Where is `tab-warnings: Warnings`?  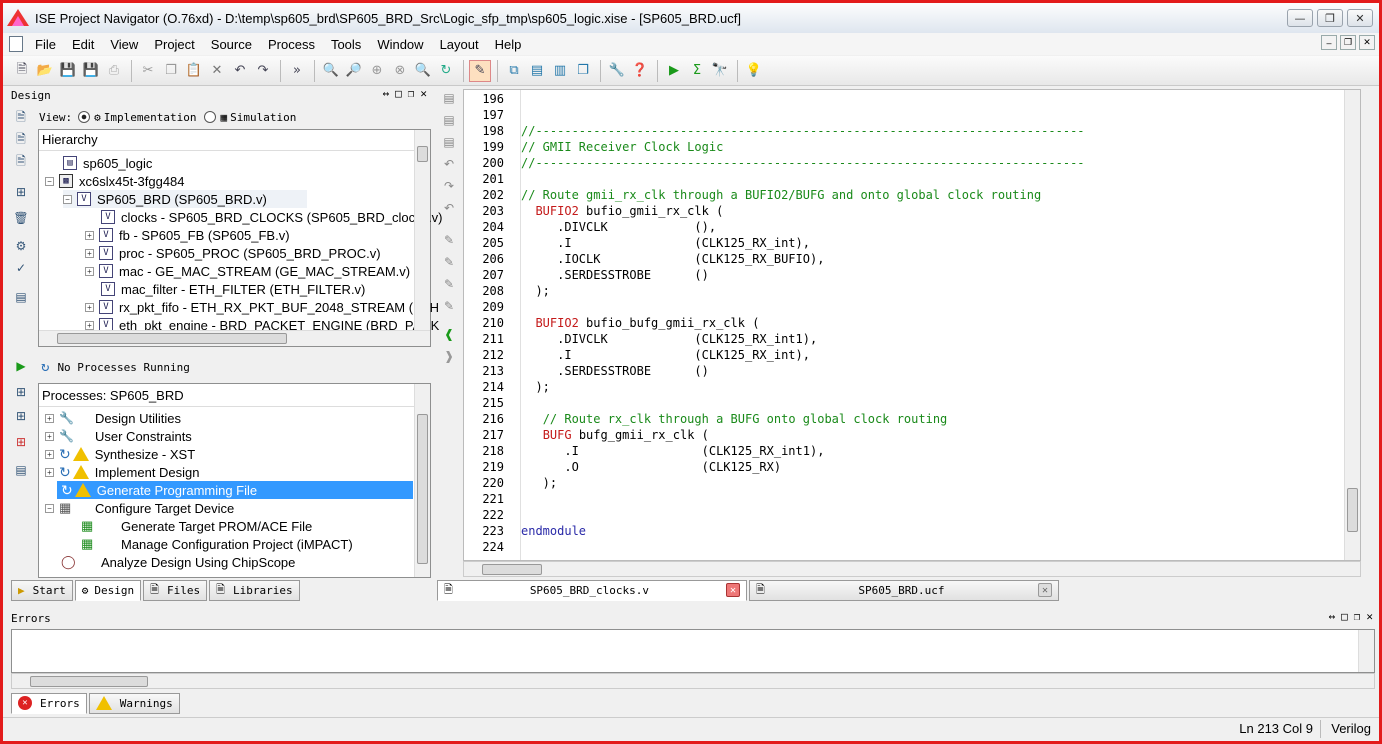 tab-warnings: Warnings is located at coordinates (134, 703).